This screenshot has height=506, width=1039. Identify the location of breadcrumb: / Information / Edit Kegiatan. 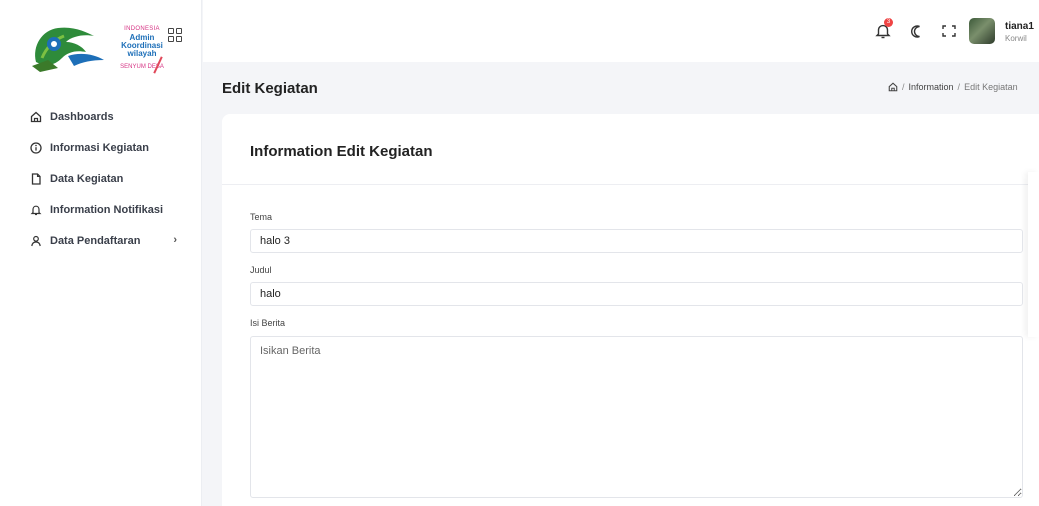
(953, 87).